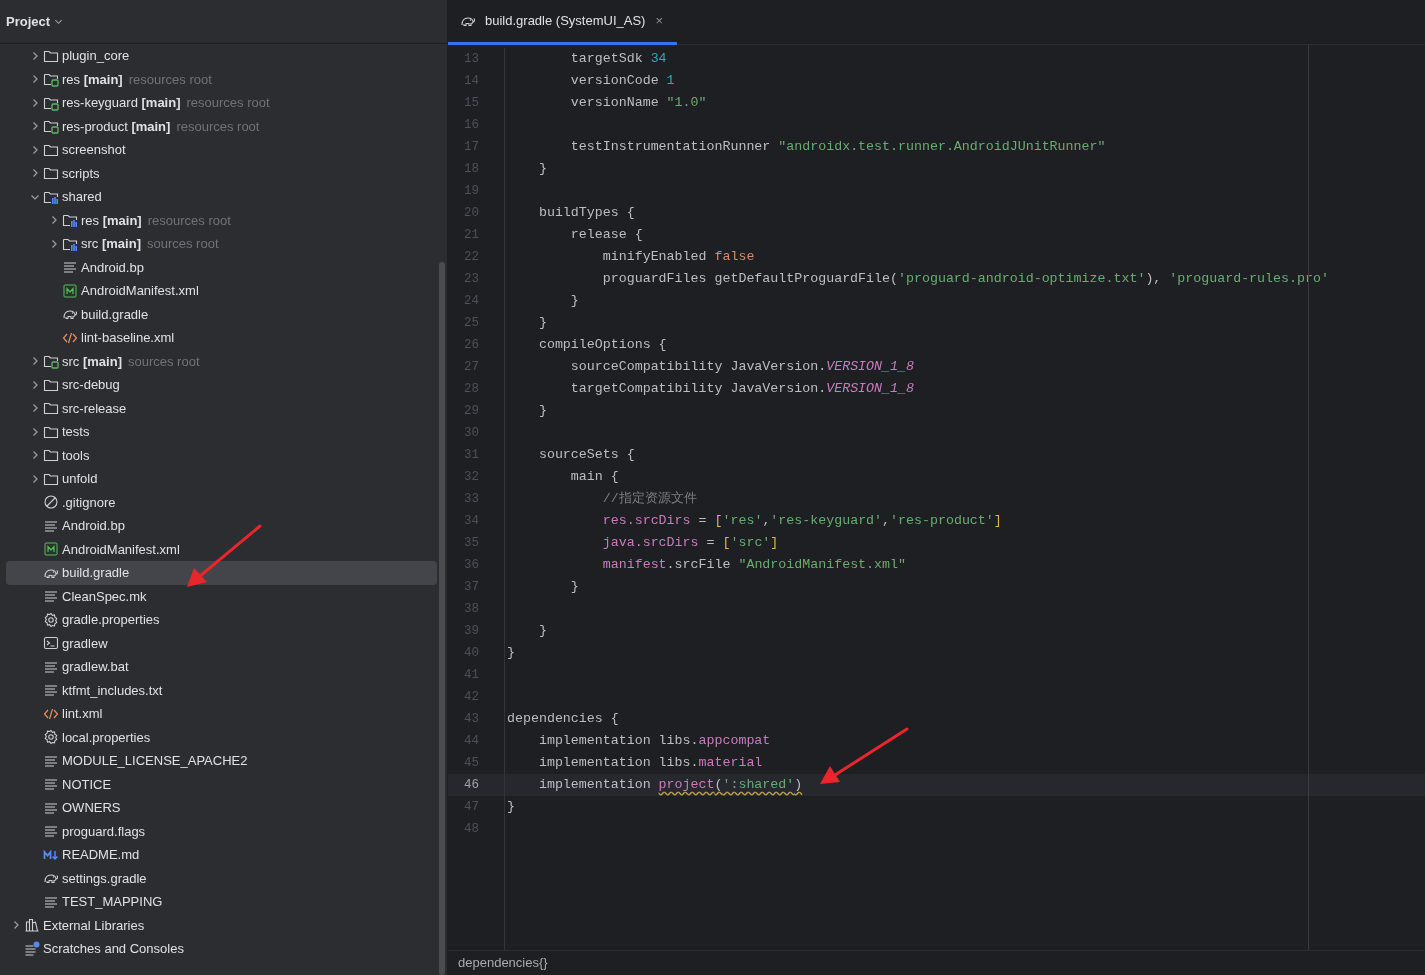  What do you see at coordinates (94, 408) in the screenshot?
I see `item-label: src-release` at bounding box center [94, 408].